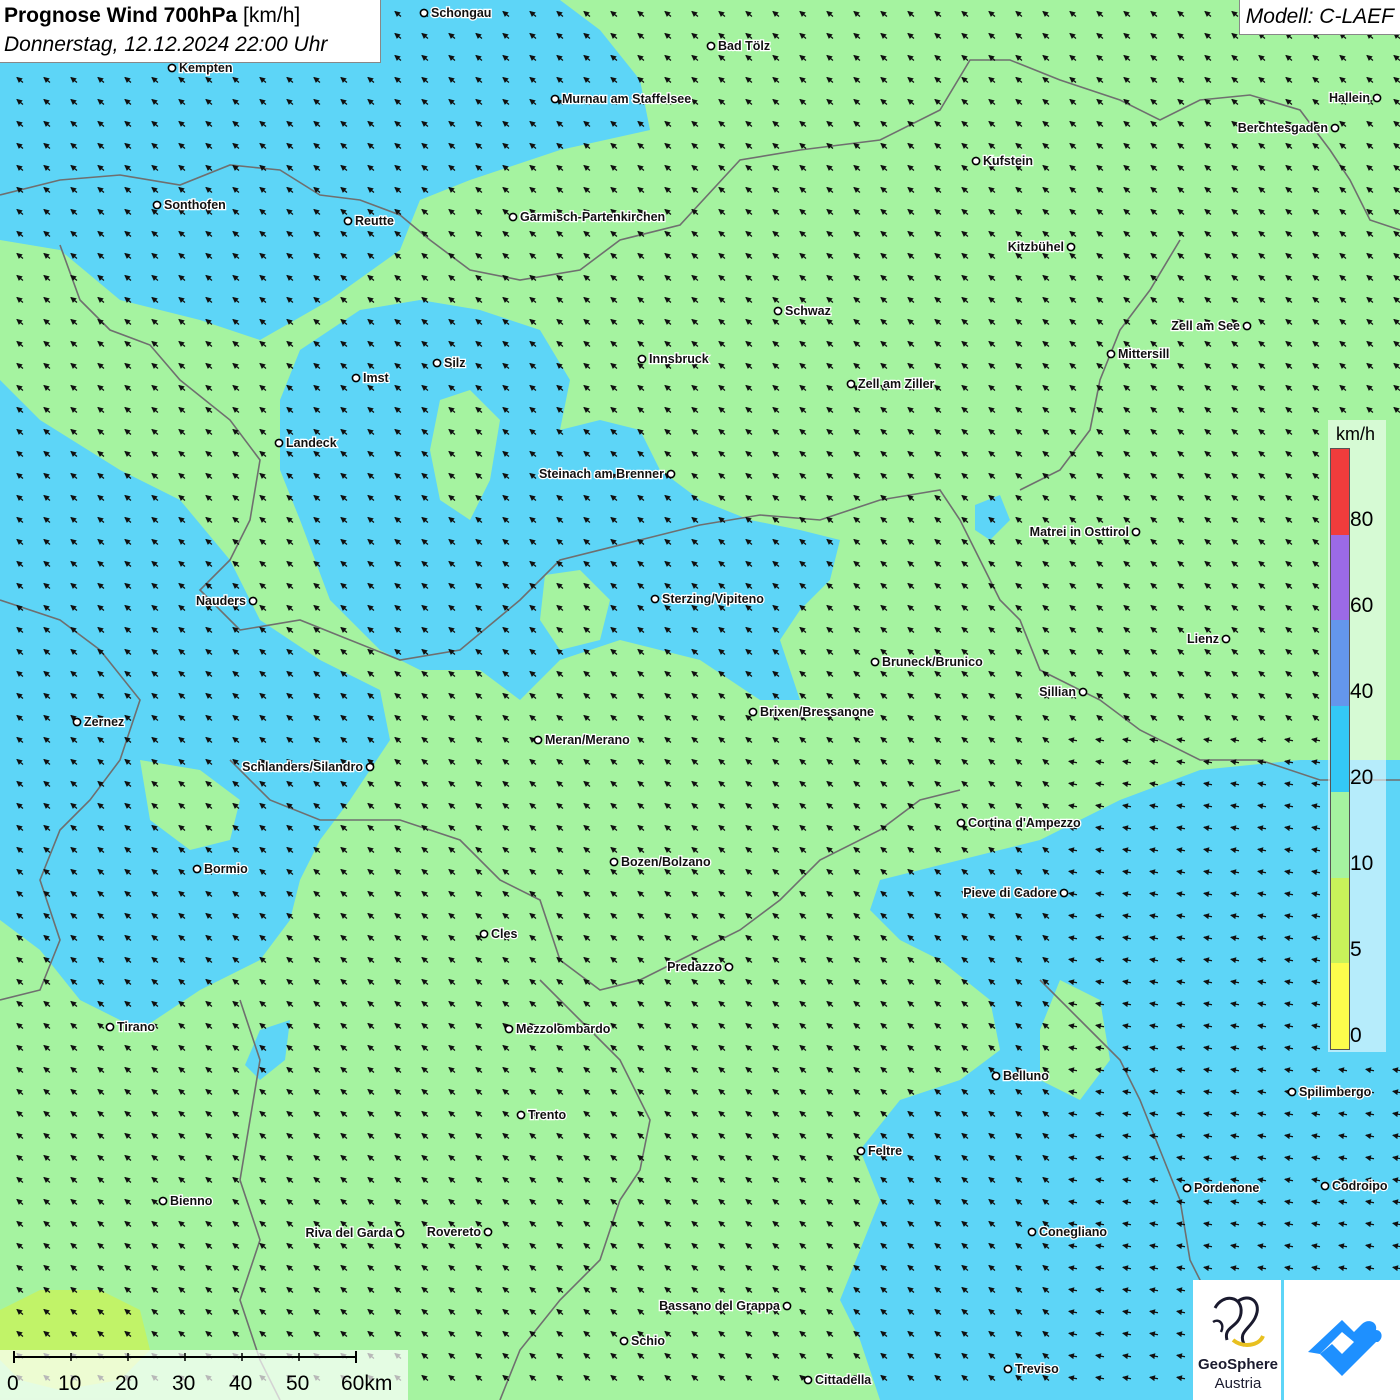 The image size is (1400, 1400). What do you see at coordinates (205, 68) in the screenshot?
I see `town-label: Kempten` at bounding box center [205, 68].